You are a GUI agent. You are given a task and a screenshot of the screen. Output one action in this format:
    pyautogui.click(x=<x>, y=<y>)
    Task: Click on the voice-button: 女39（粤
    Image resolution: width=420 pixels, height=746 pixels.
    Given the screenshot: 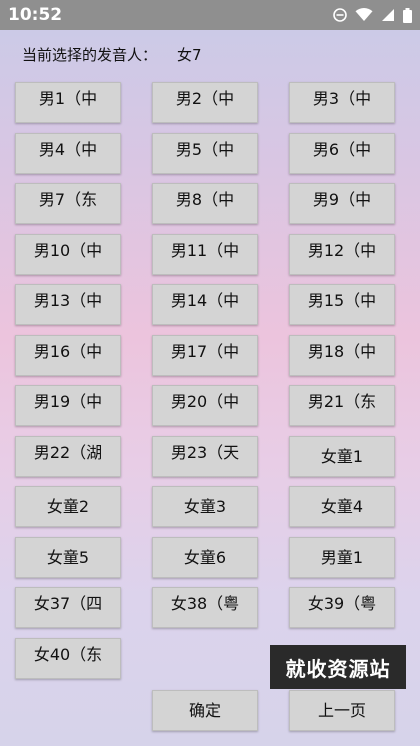 What is the action you would take?
    pyautogui.click(x=342, y=607)
    